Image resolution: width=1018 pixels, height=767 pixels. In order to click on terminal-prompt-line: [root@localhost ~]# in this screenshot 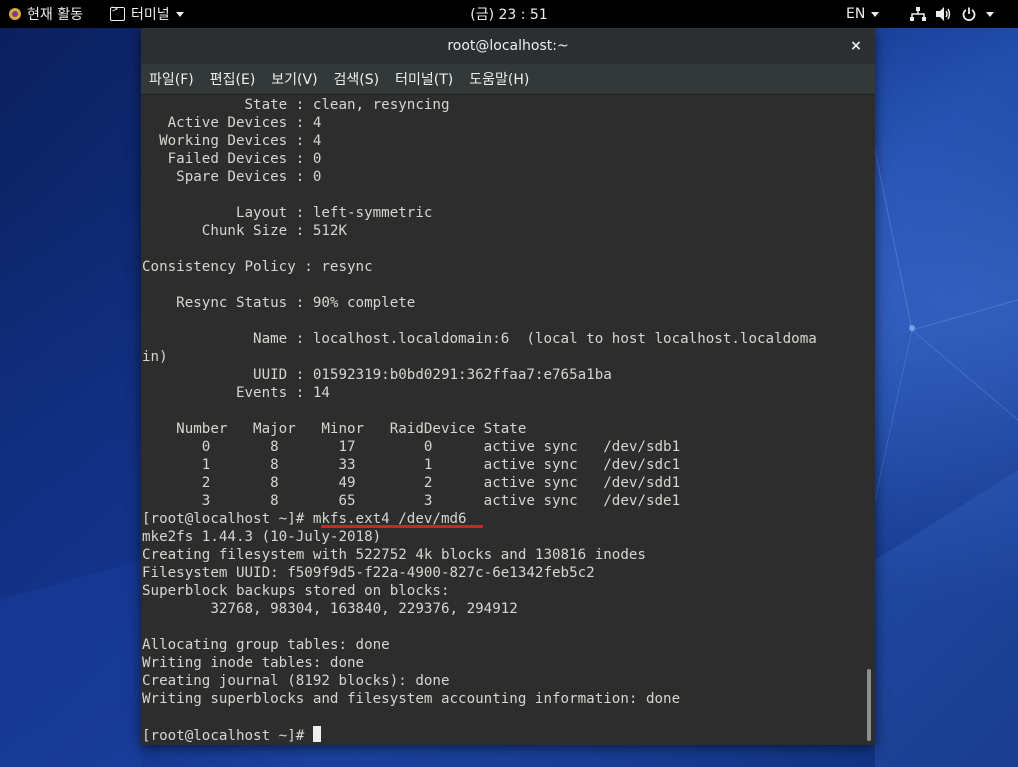, I will do `click(479, 735)`.